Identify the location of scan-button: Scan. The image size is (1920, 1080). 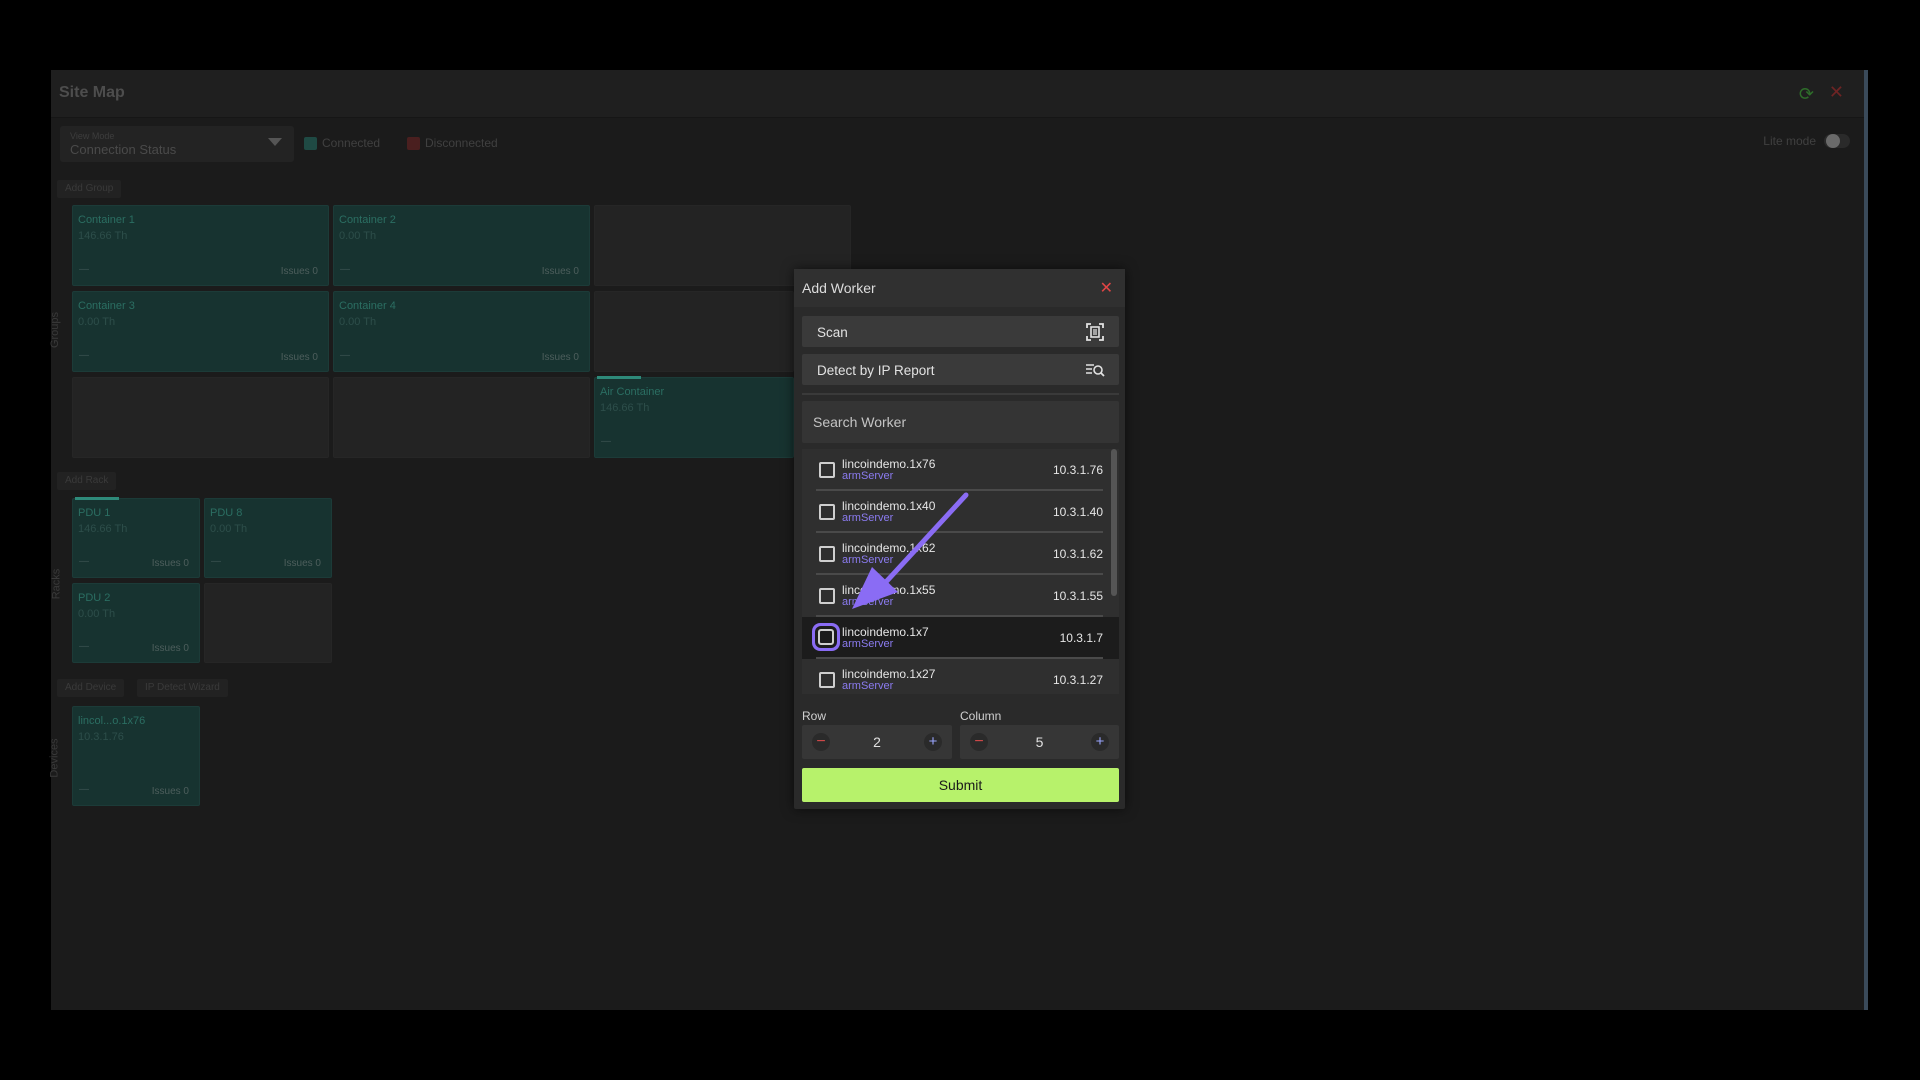
(960, 331).